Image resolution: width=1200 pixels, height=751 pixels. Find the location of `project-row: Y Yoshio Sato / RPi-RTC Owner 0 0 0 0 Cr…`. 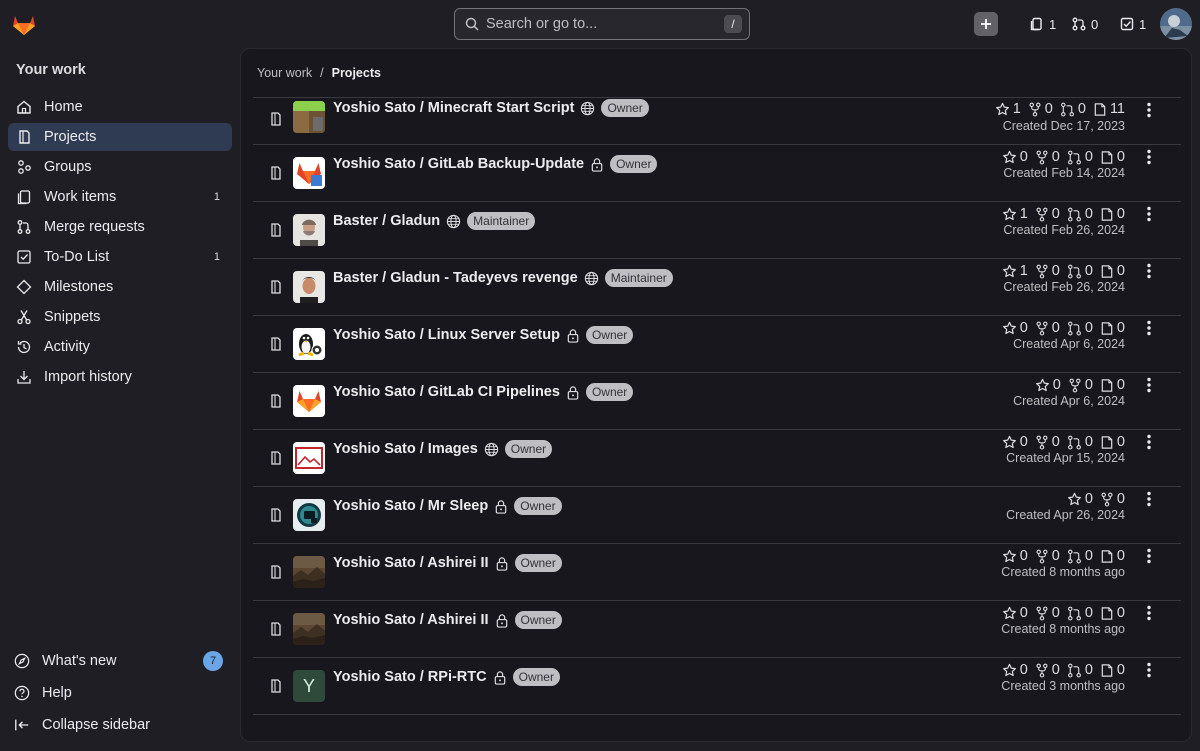

project-row: Y Yoshio Sato / RPi-RTC Owner 0 0 0 0 Cr… is located at coordinates (717, 686).